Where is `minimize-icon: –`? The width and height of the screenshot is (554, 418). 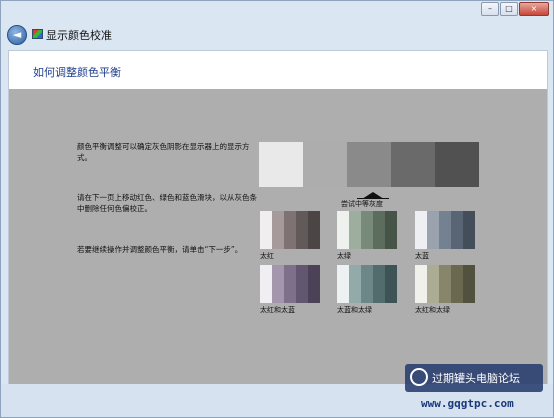
minimize-icon: – is located at coordinates (490, 9).